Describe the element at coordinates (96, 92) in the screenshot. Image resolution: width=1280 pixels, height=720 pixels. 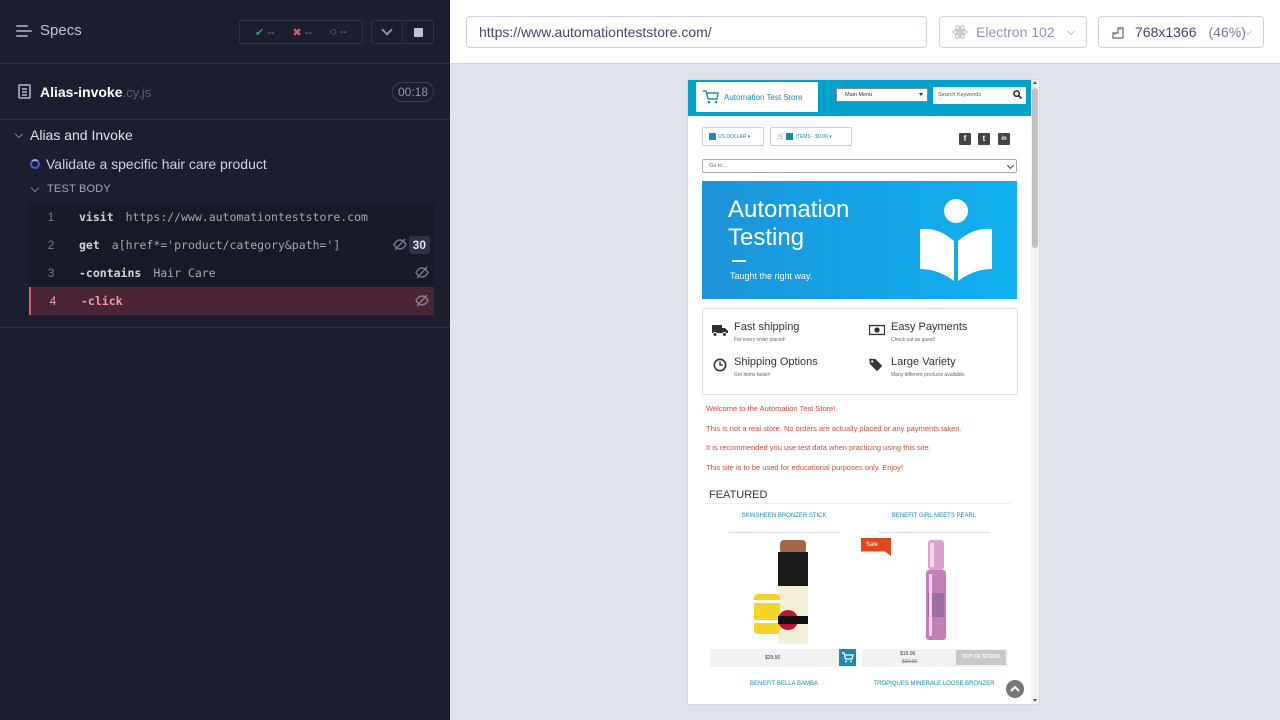
I see `spec-file-name: Alias-invoke.cy.js` at that location.